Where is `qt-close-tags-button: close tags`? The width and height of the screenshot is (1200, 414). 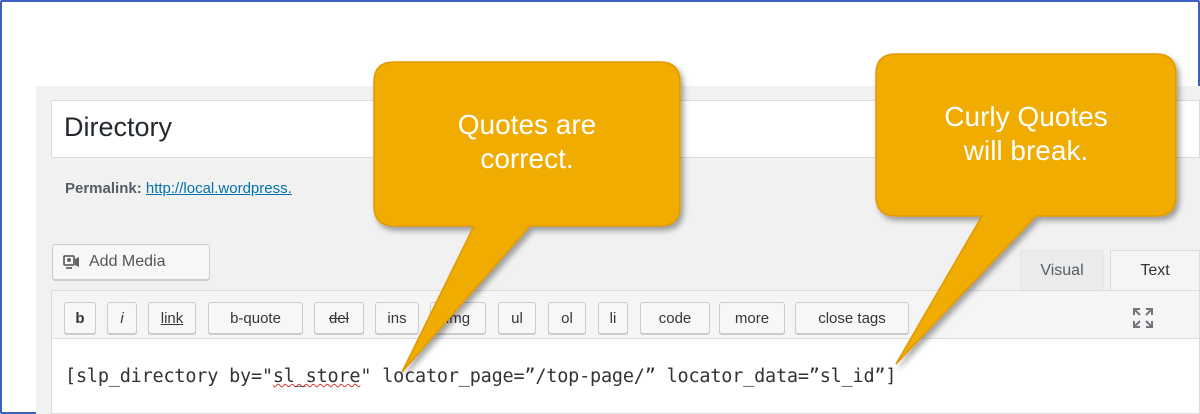
qt-close-tags-button: close tags is located at coordinates (852, 318).